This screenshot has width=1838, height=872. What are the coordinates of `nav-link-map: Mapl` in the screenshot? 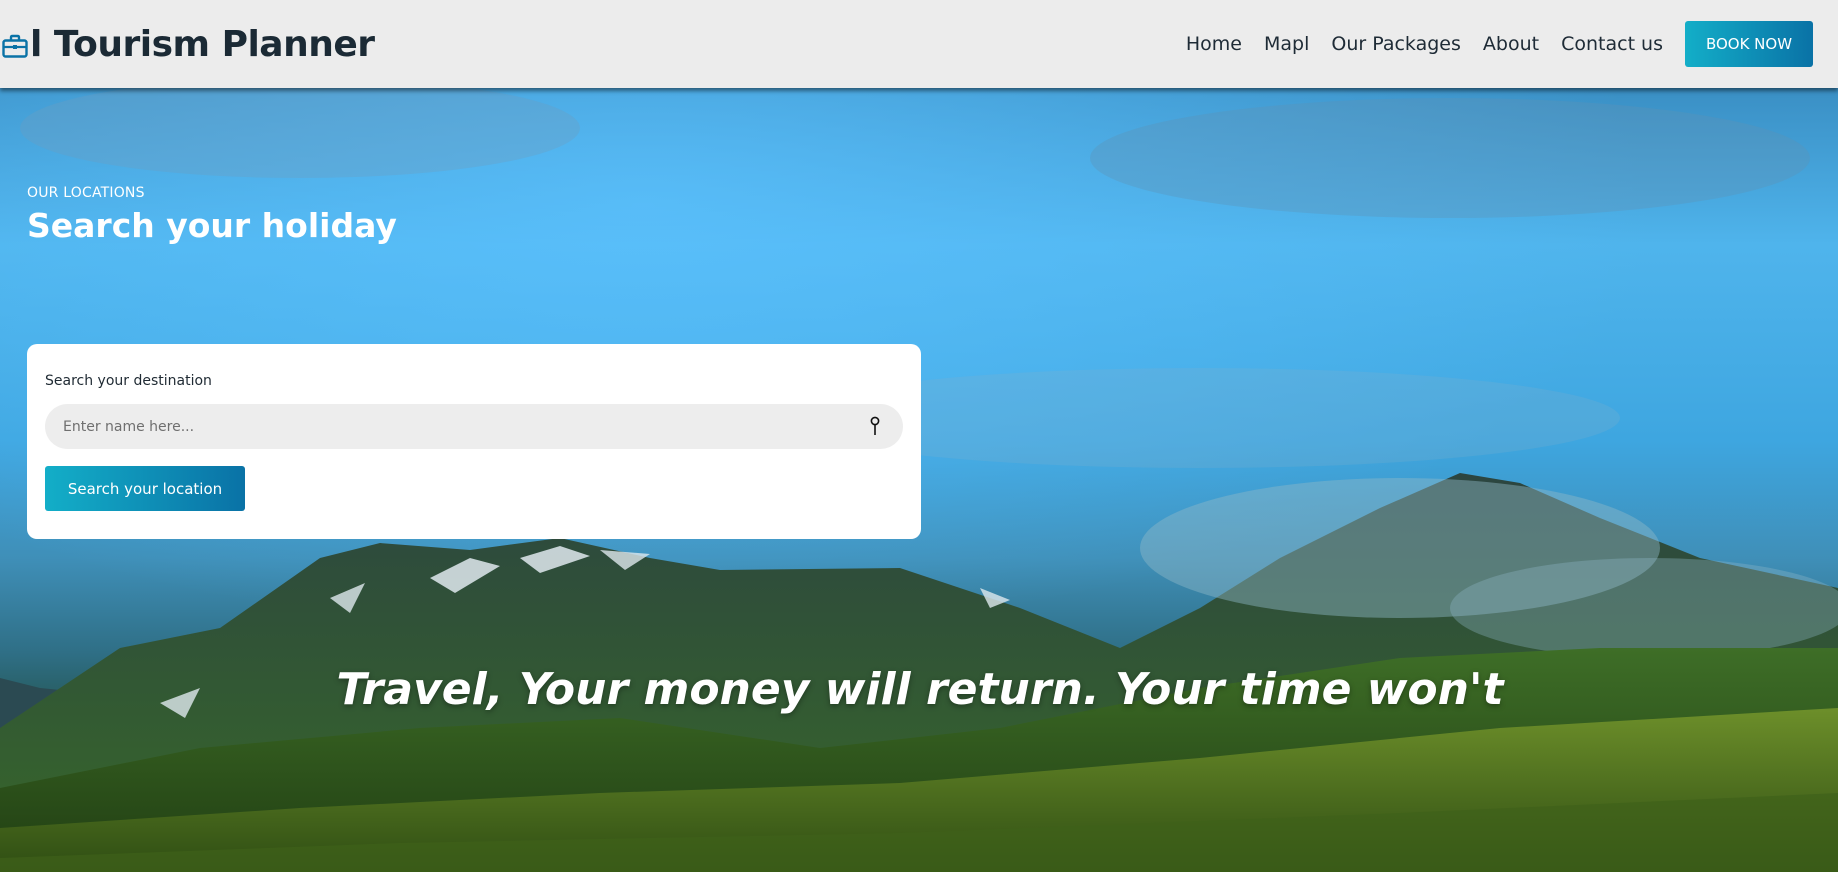 It's located at (1286, 44).